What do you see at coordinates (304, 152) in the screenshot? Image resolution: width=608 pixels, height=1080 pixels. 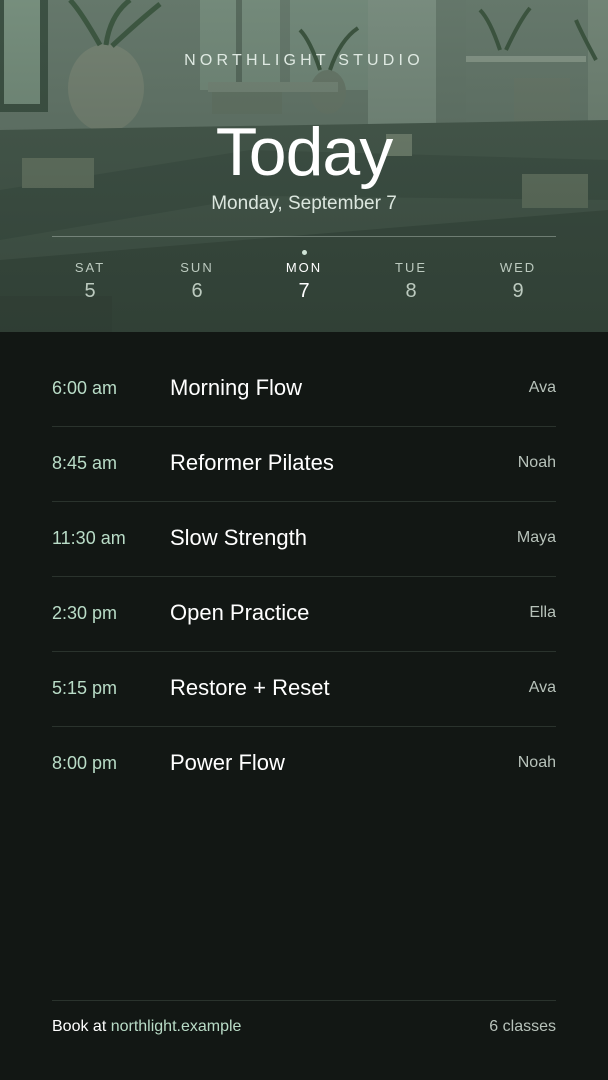 I see `page-title: Today` at bounding box center [304, 152].